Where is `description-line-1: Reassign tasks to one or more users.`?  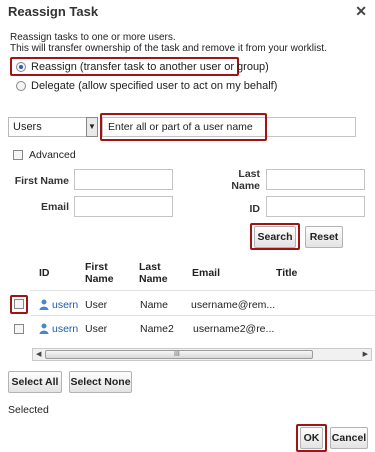
description-line-1: Reassign tasks to one or more users. is located at coordinates (93, 37).